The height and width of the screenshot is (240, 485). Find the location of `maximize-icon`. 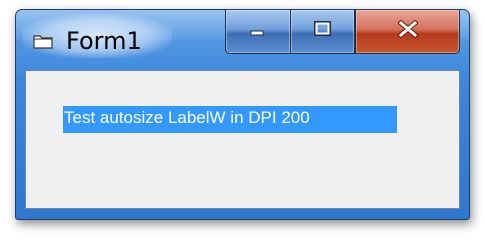

maximize-icon is located at coordinates (323, 31).